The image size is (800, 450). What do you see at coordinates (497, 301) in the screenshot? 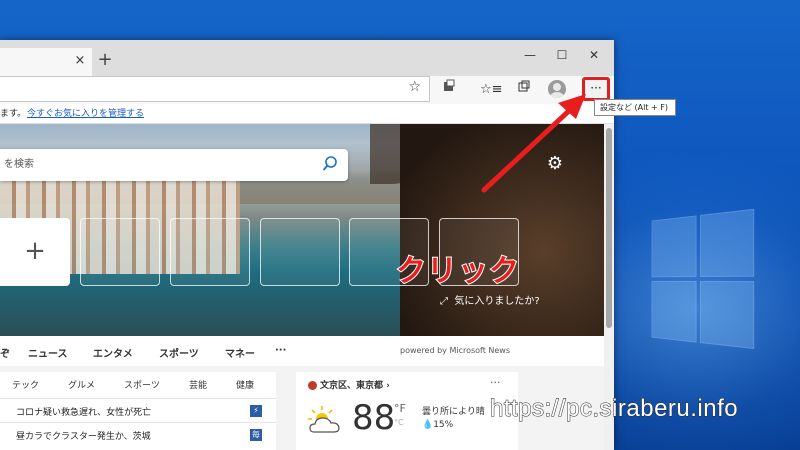
I see `like-image-text: 気に入りましたか?` at bounding box center [497, 301].